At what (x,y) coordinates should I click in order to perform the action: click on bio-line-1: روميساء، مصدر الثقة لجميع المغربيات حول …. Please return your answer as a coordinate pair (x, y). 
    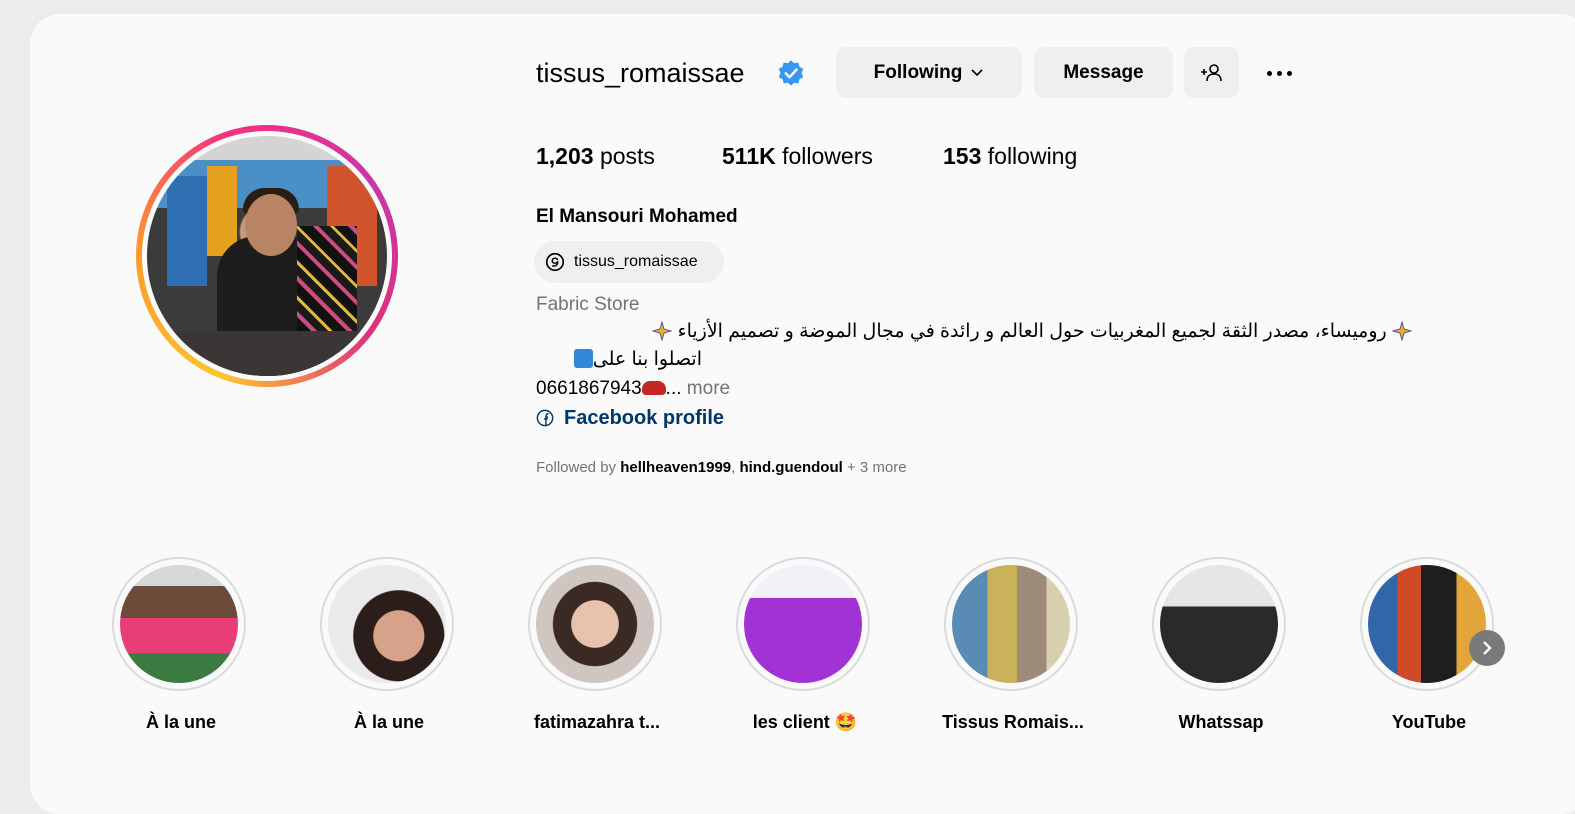
    Looking at the image, I should click on (974, 332).